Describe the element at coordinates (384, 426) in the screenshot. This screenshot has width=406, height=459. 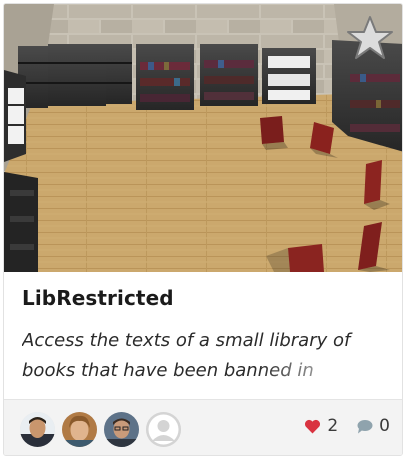
I see `comment-count: 0` at that location.